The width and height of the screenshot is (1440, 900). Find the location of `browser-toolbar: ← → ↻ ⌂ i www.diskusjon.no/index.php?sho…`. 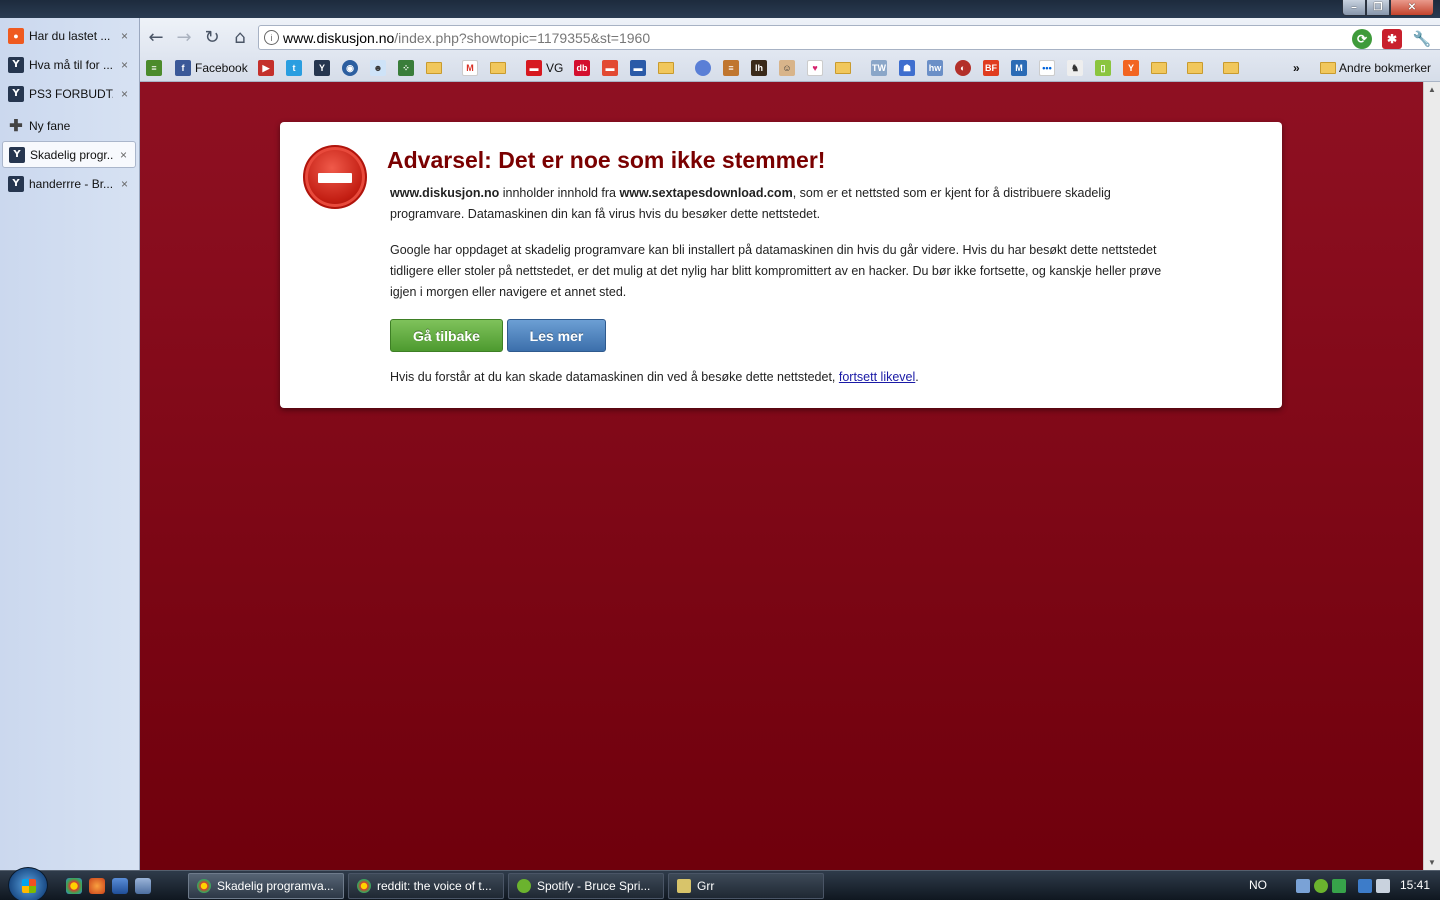

browser-toolbar: ← → ↻ ⌂ i www.diskusjon.no/index.php?sho… is located at coordinates (790, 36).